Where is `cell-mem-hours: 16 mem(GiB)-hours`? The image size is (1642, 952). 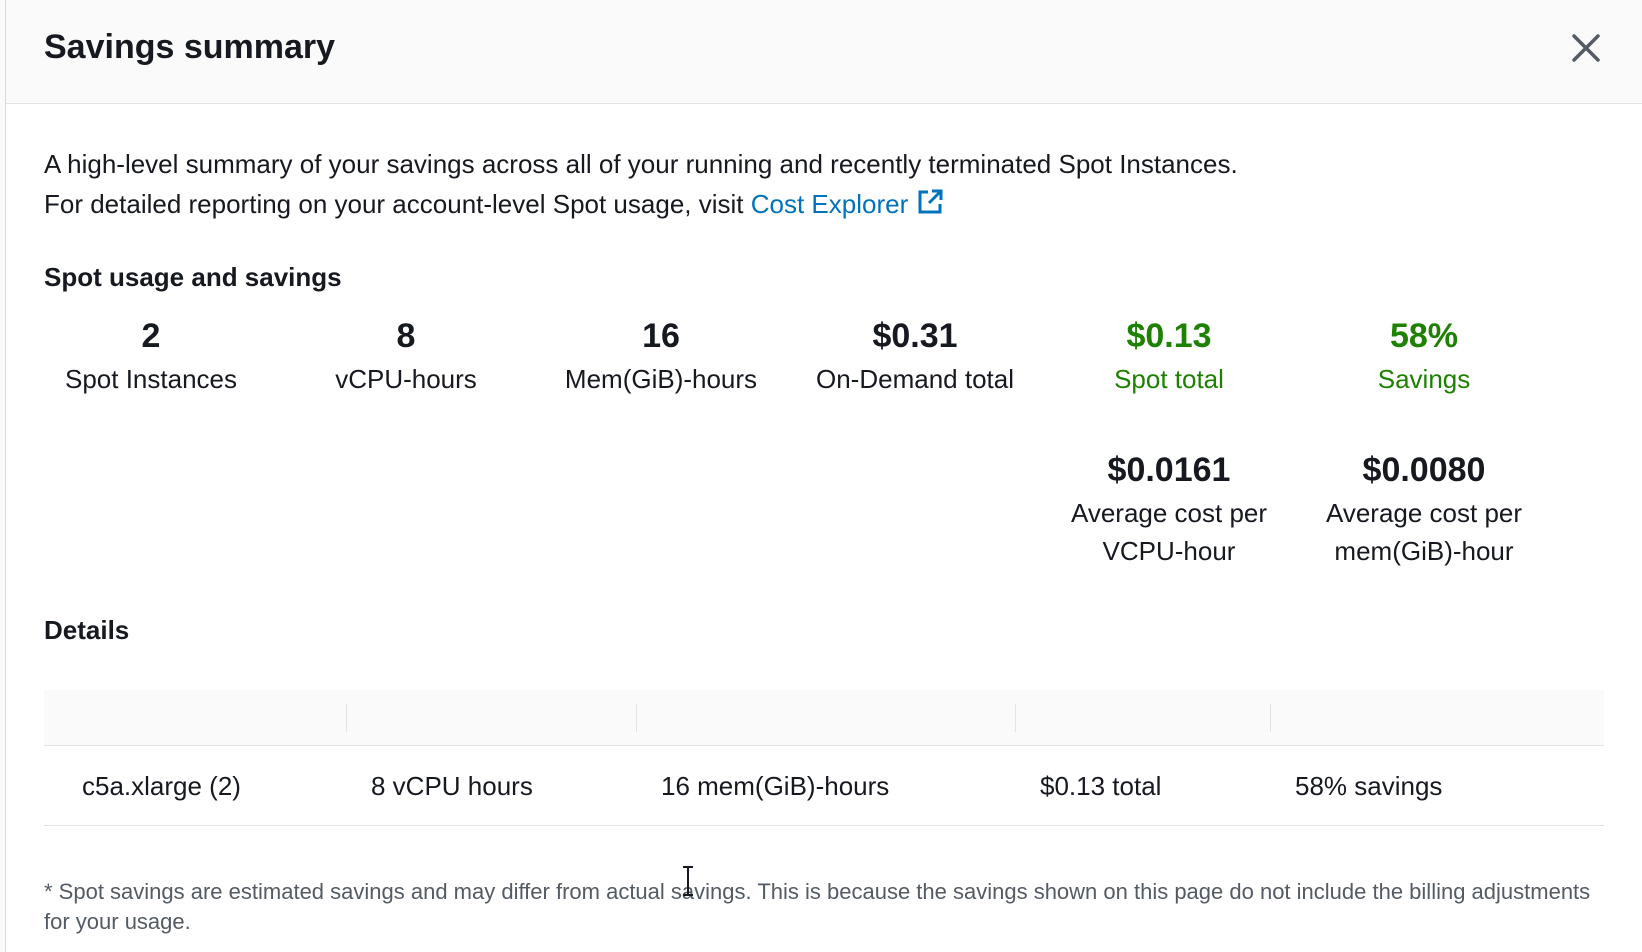 cell-mem-hours: 16 mem(GiB)-hours is located at coordinates (775, 786).